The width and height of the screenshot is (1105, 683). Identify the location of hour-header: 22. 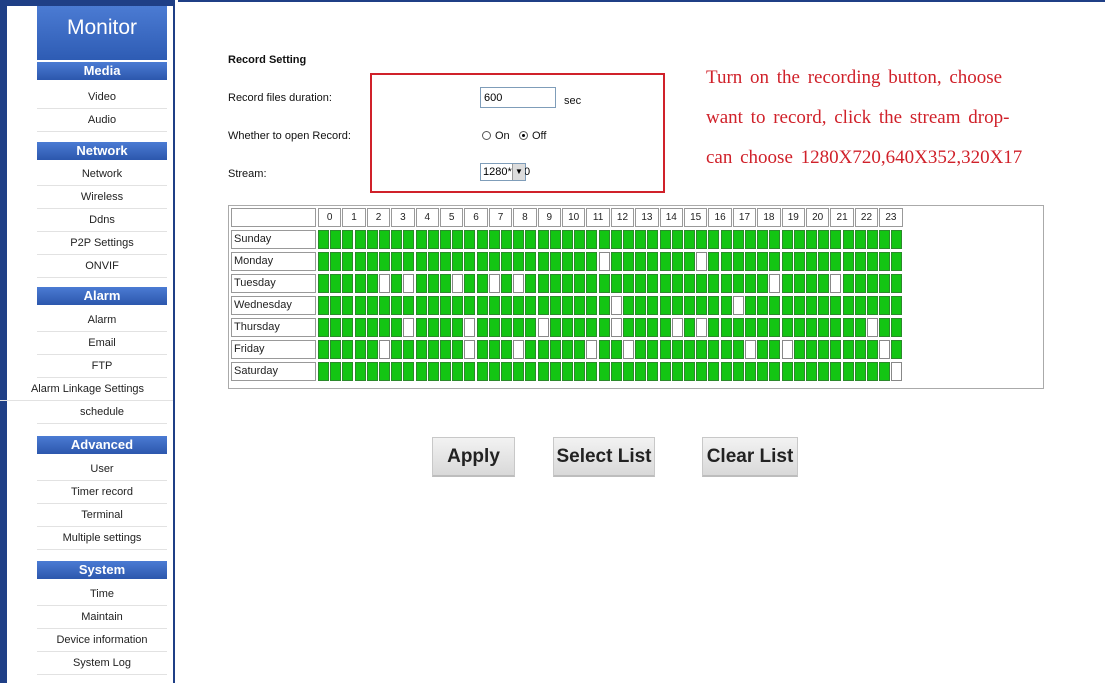
(866, 217).